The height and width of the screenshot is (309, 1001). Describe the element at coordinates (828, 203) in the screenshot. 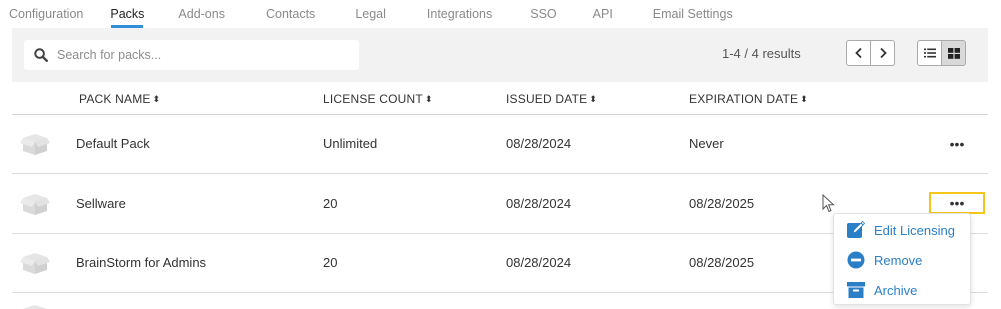

I see `mouse-cursor-icon` at that location.